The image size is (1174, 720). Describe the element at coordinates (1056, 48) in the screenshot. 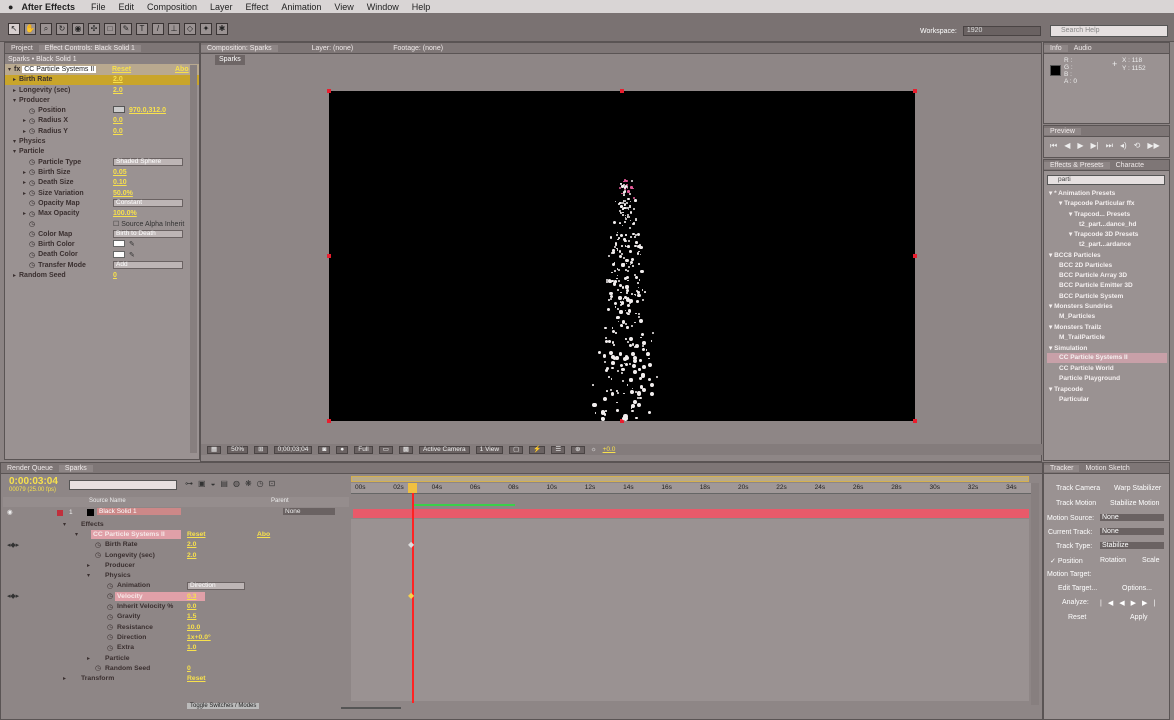

I see `tab-info: Info` at that location.